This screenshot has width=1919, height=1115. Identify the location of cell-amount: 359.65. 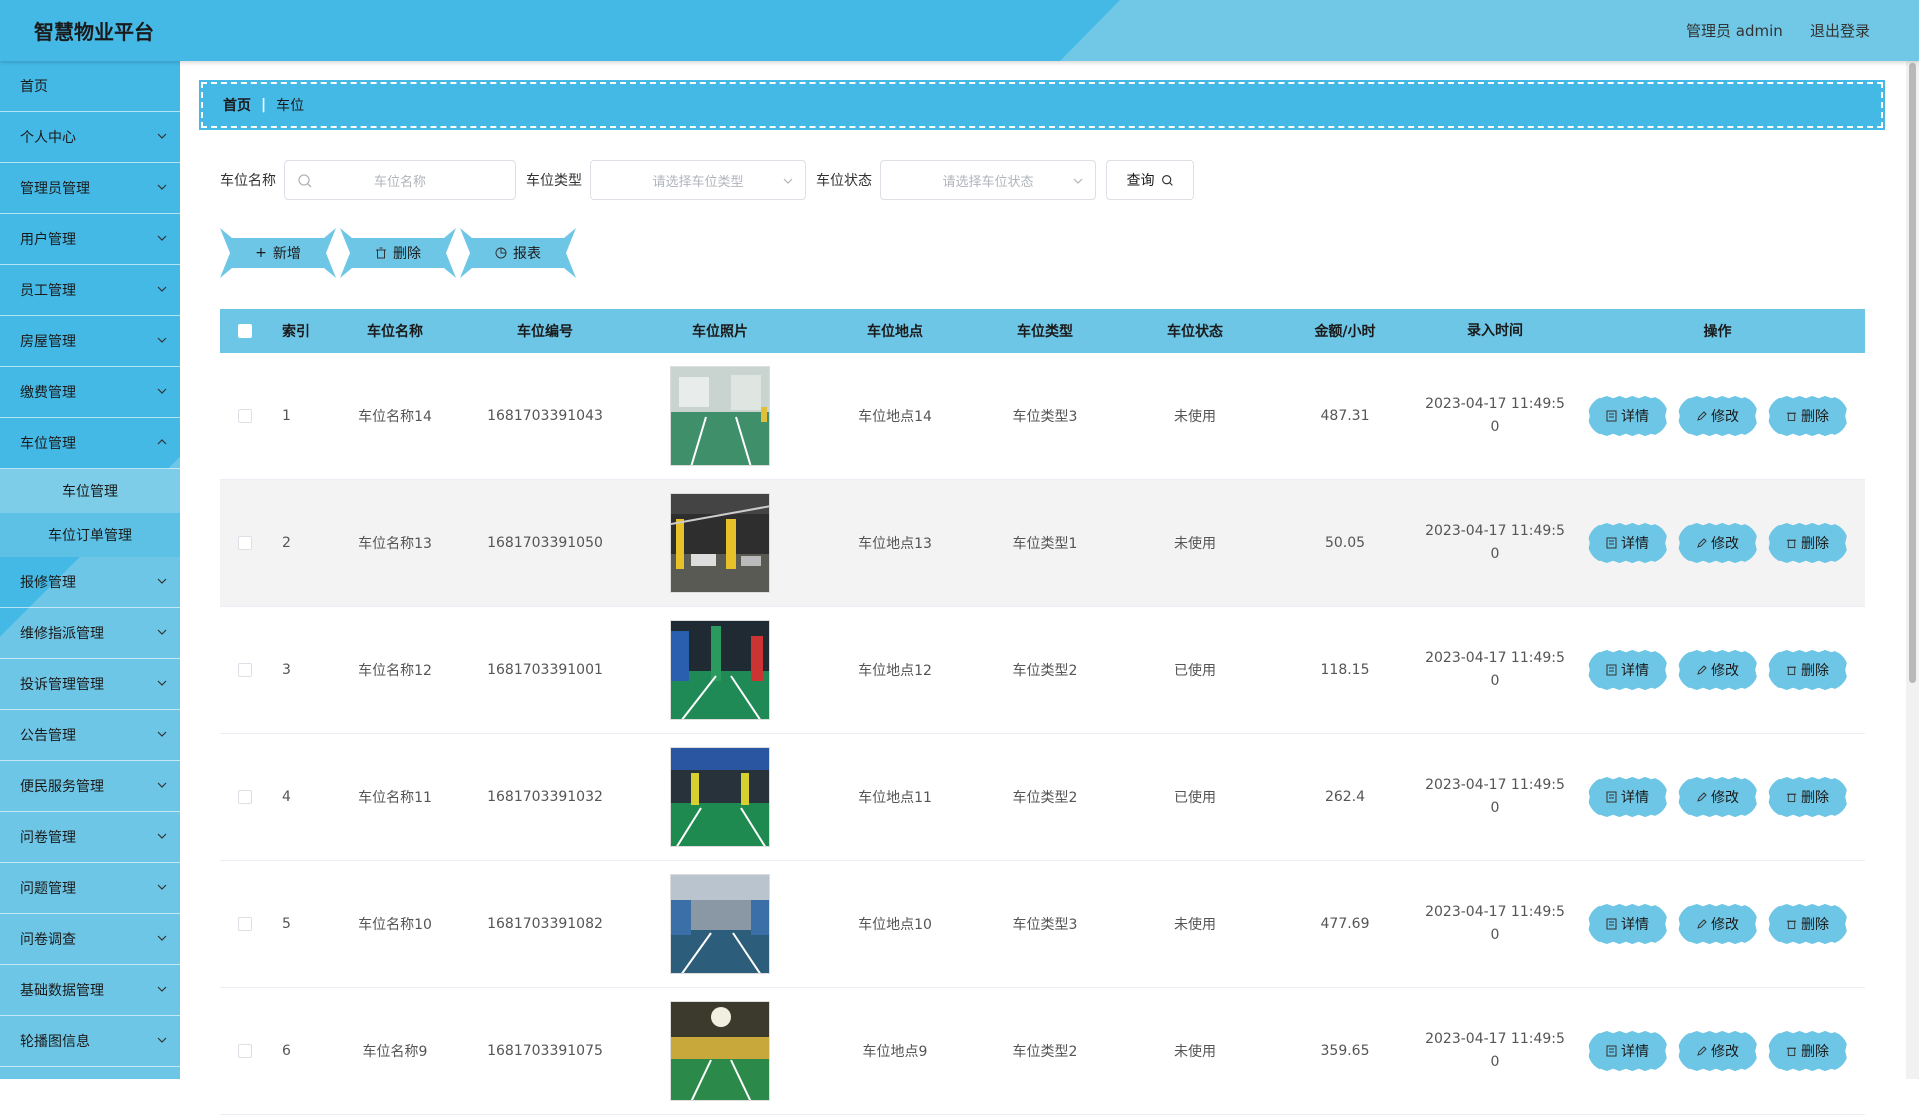
(1345, 1051).